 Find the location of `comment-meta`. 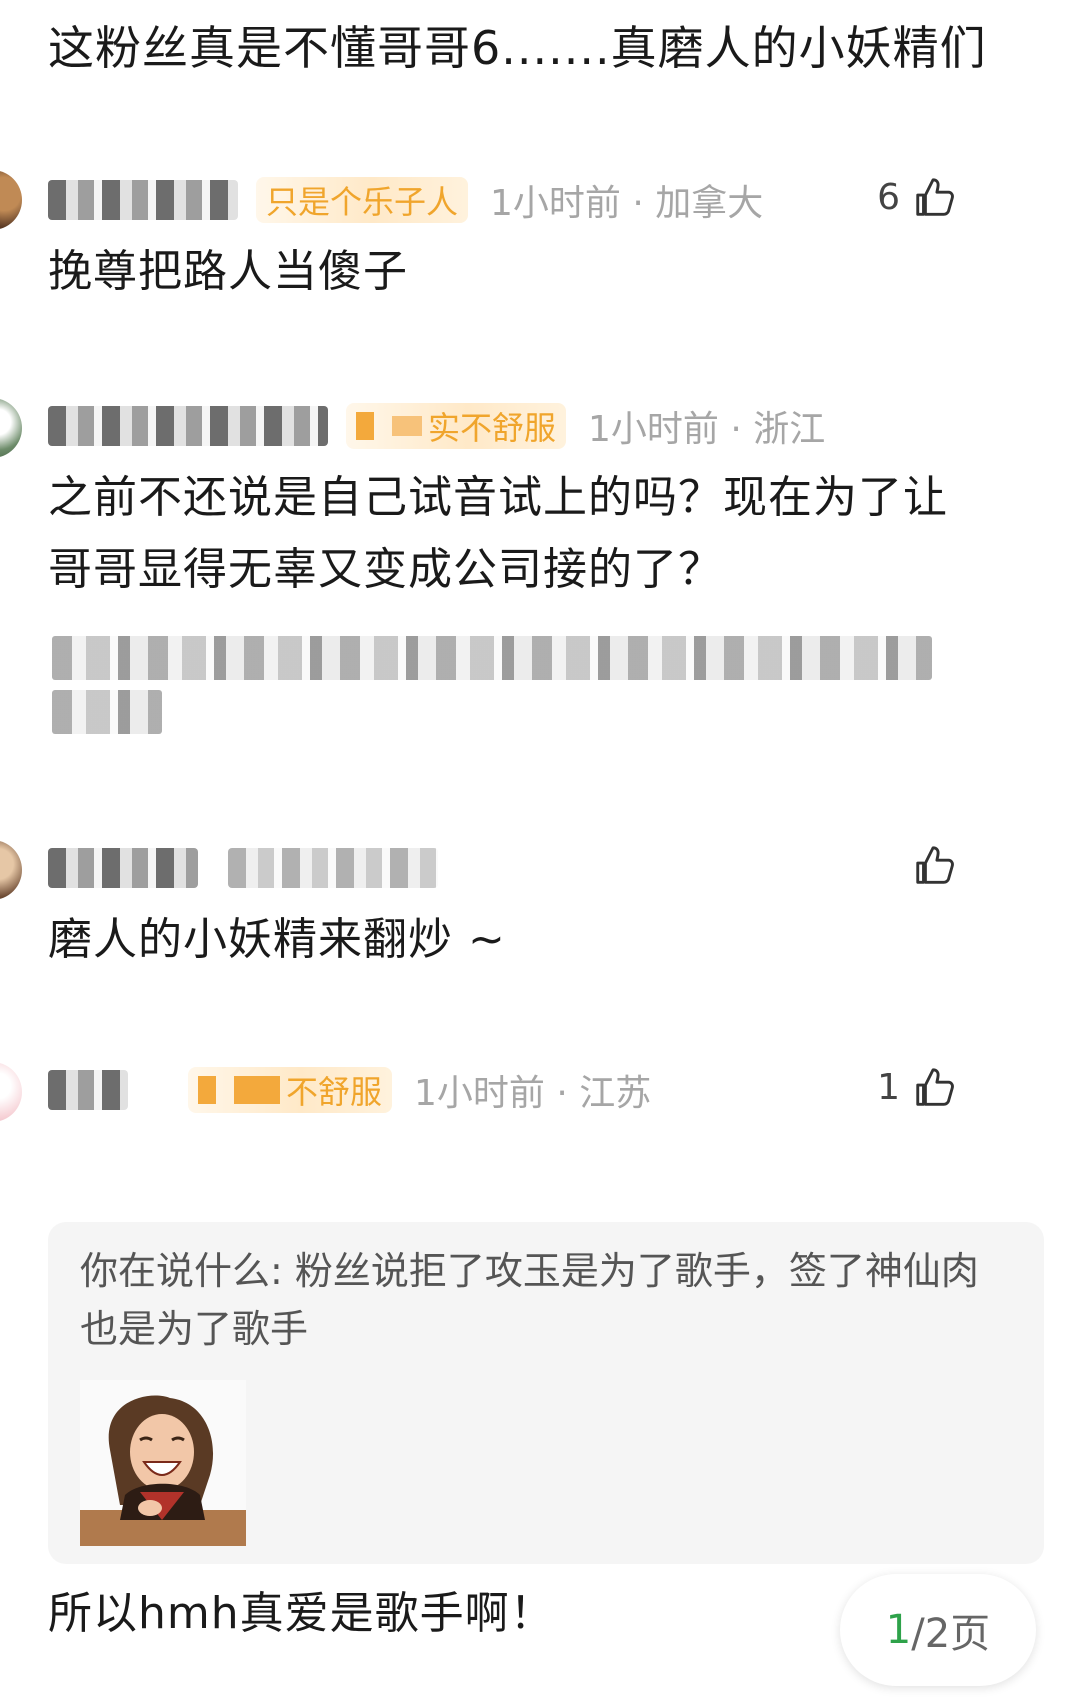

comment-meta is located at coordinates (243, 868).